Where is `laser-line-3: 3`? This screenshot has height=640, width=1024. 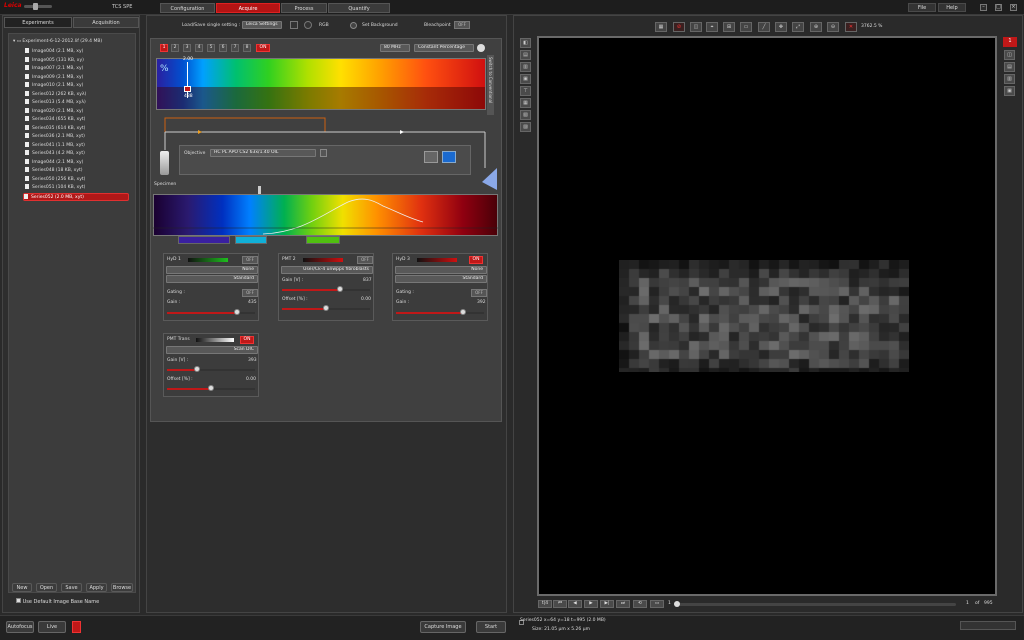
laser-line-3: 3 is located at coordinates (187, 48).